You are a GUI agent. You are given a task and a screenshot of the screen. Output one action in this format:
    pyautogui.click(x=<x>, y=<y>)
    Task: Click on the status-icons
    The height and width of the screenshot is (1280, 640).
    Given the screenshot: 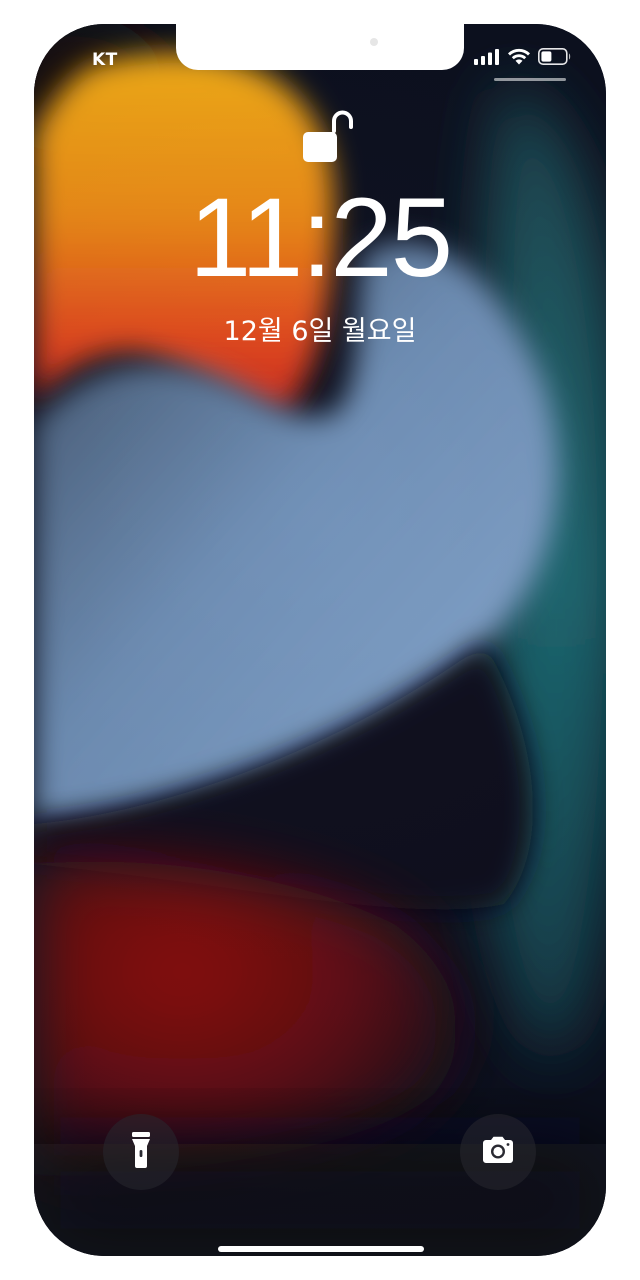 What is the action you would take?
    pyautogui.click(x=523, y=56)
    